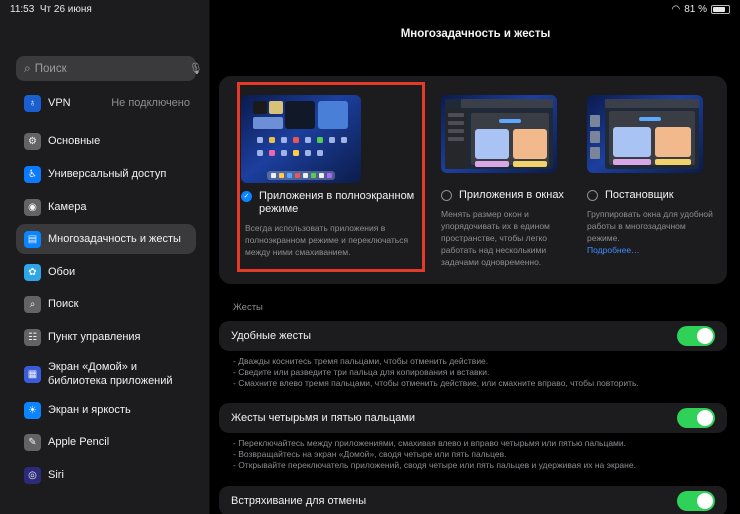  Describe the element at coordinates (106, 174) in the screenshot. I see `sidebar-item-accessibility: ♿ Универсальный доступ` at that location.